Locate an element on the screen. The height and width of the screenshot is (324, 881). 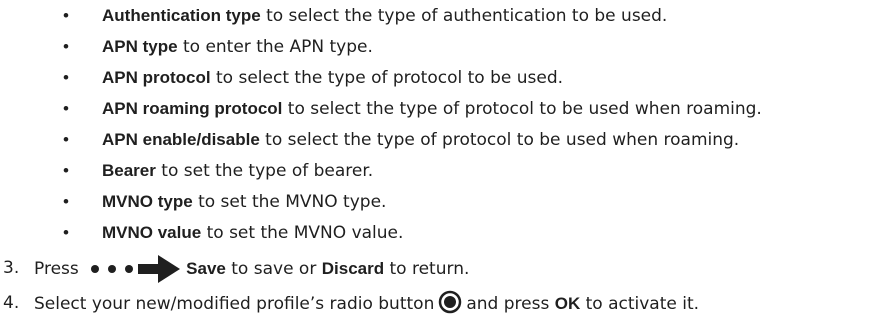
list-item: • MVNO type to set the MVNO type. is located at coordinates (381, 201).